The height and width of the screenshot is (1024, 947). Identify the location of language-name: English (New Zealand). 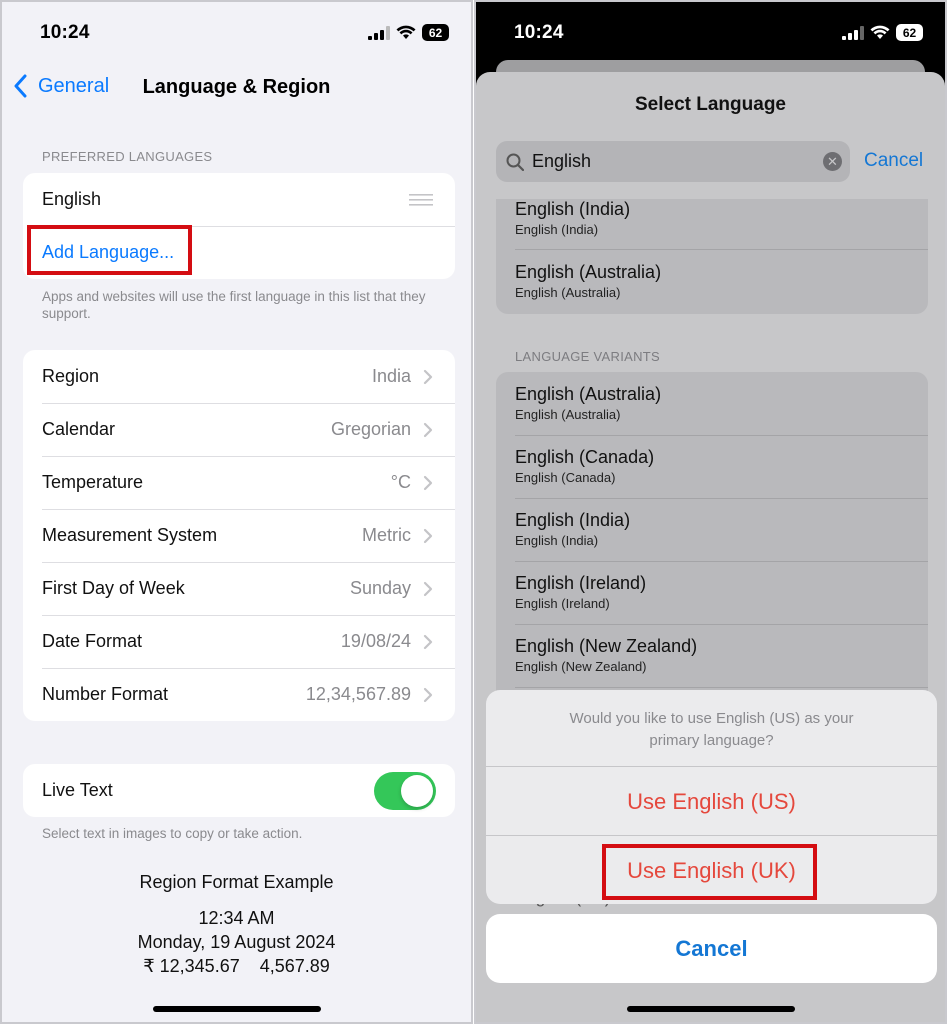
(606, 646).